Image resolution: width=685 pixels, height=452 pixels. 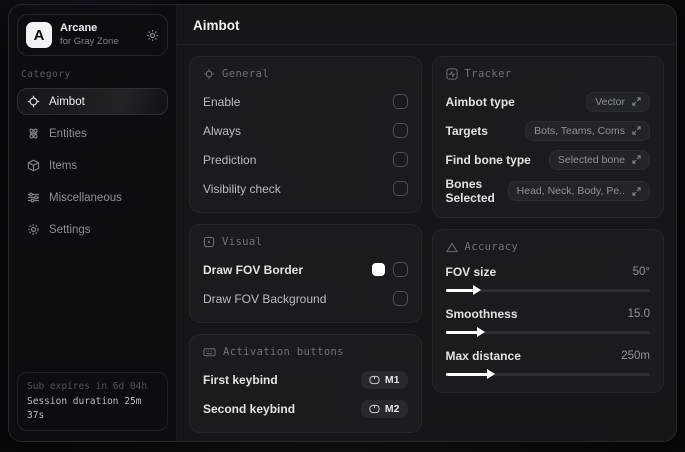 I want to click on setting-row: Visibility check, so click(x=305, y=188).